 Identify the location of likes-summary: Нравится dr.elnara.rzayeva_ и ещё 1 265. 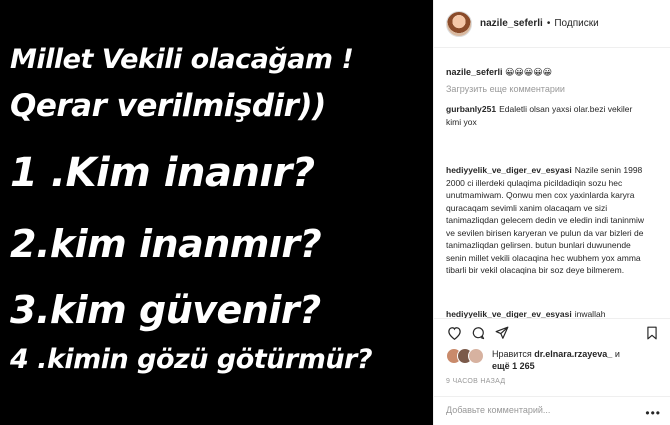
(556, 360).